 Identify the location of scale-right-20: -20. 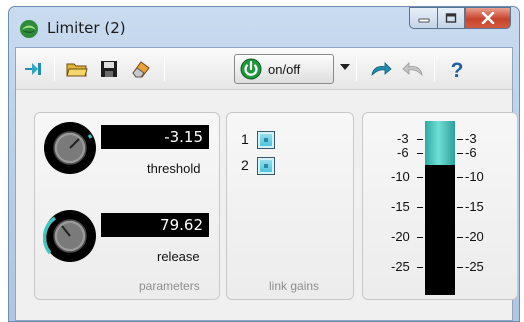
(474, 236).